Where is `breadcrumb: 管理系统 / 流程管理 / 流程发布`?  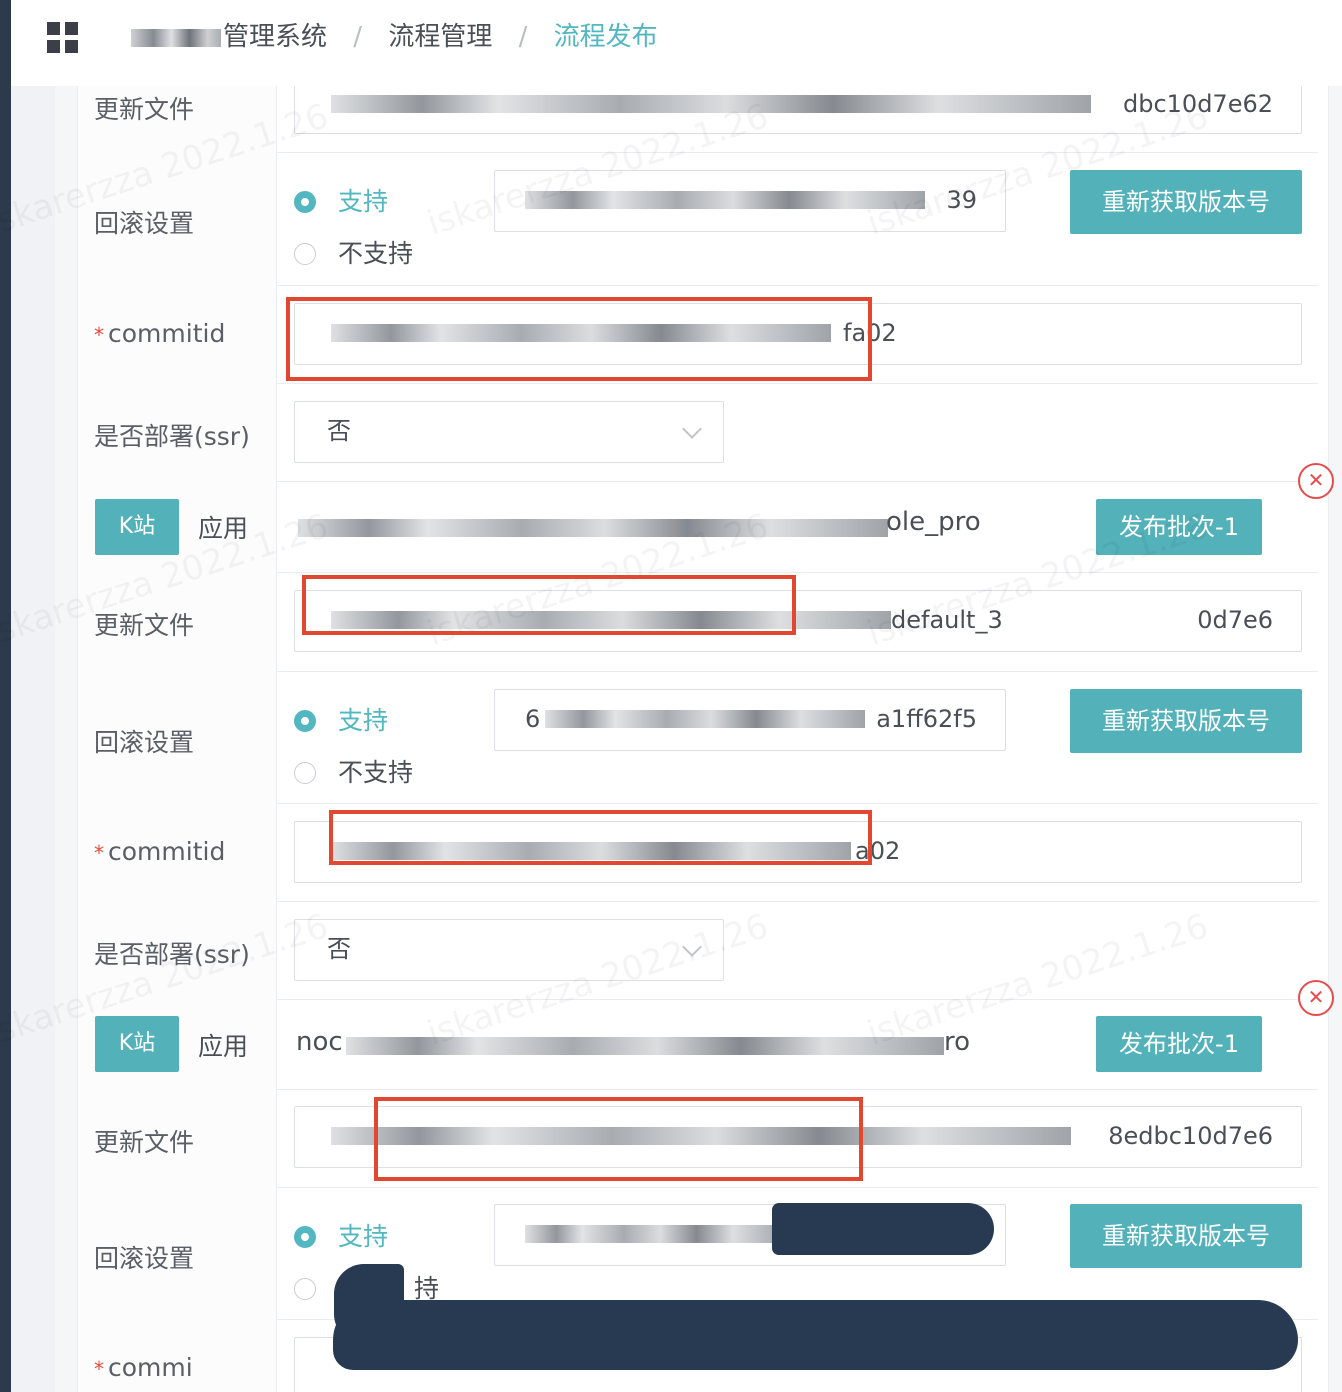
breadcrumb: 管理系统 / 流程管理 / 流程发布 is located at coordinates (393, 37).